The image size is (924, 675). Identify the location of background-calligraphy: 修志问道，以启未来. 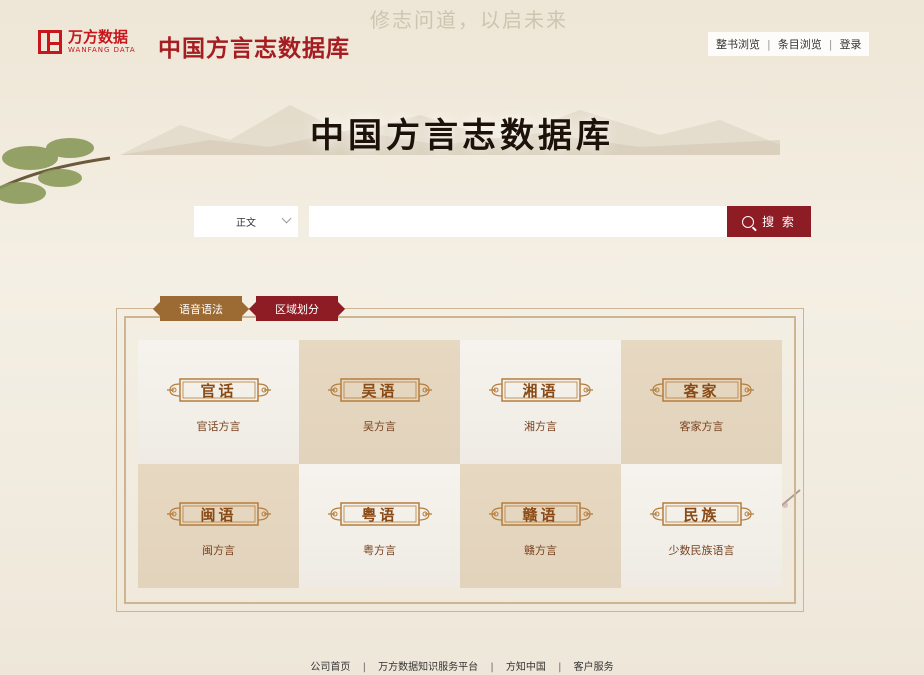
(469, 20).